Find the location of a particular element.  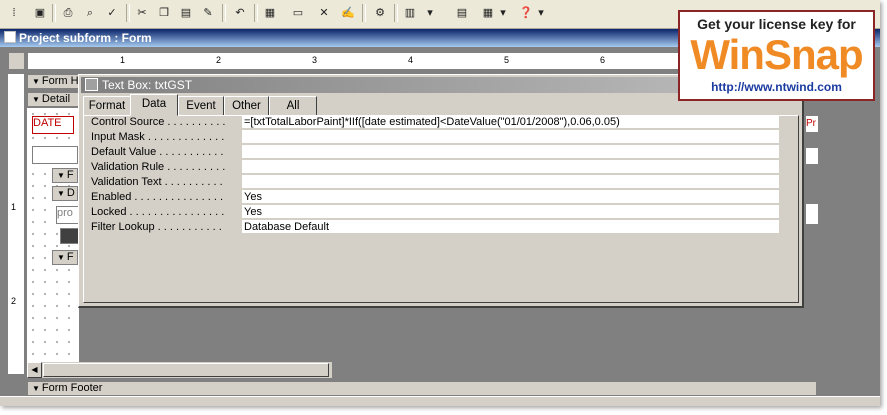

ruler-tick-label: 5 is located at coordinates (507, 60).